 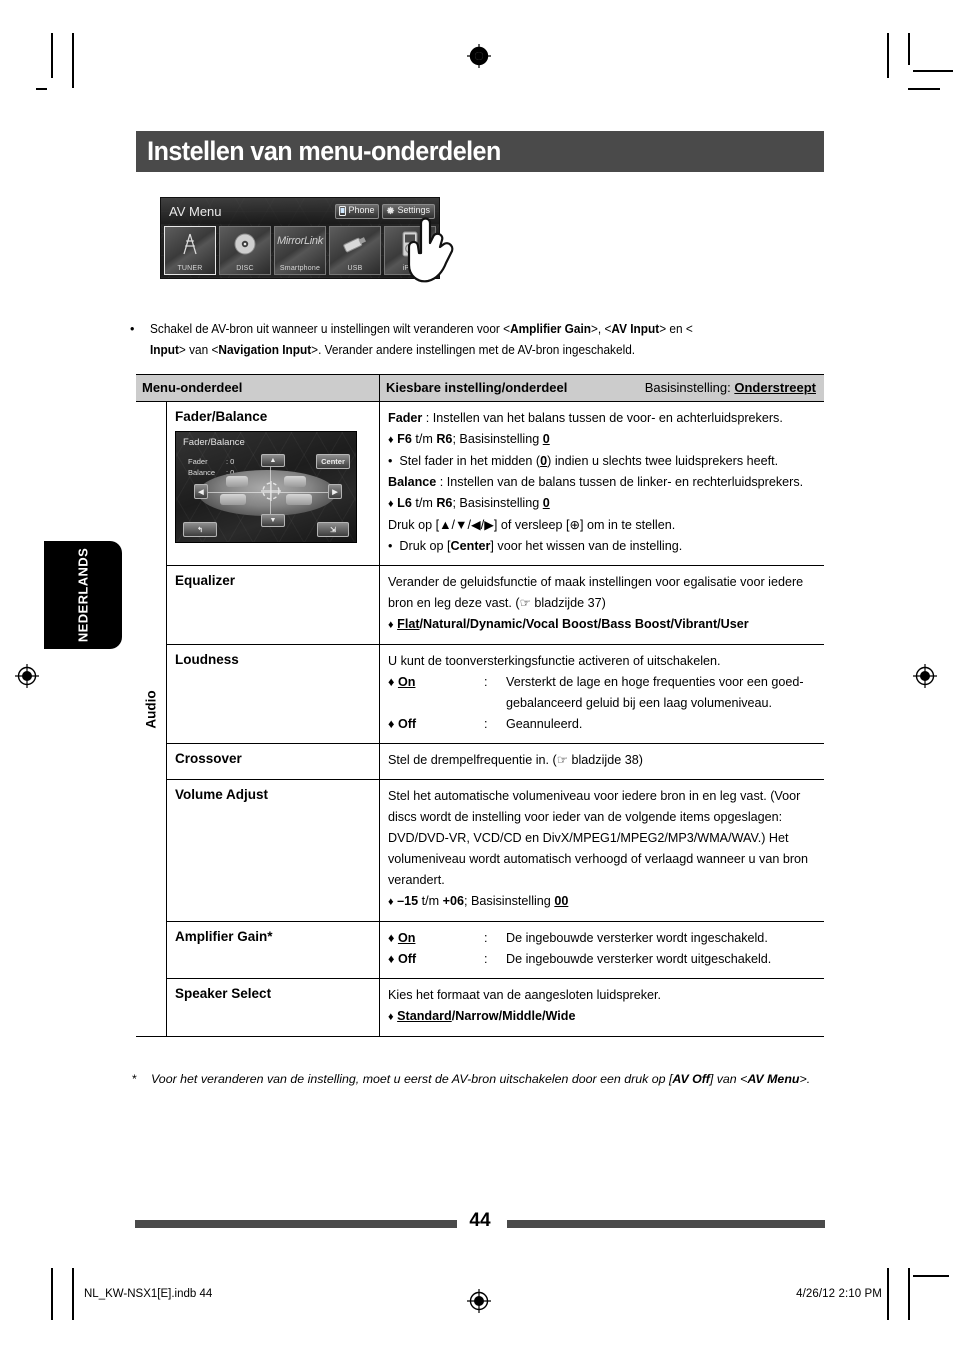 I want to click on printer-footer: NL_KW-NSX1[E].indb 44 4/26/12 2:10 PM, so click(x=477, y=1301).